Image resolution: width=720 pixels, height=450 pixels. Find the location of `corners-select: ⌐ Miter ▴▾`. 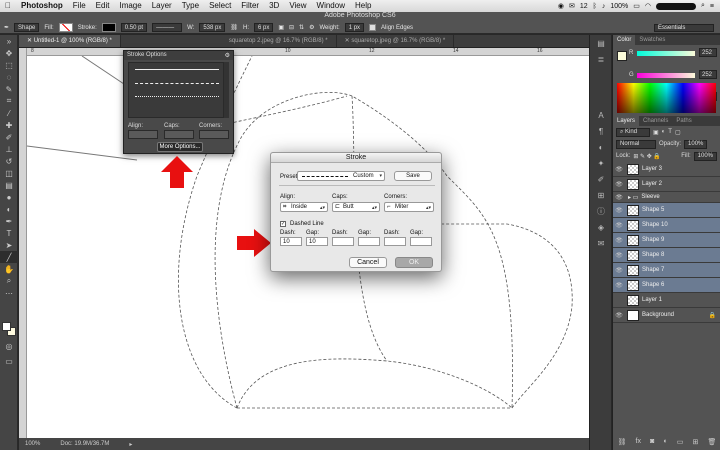

corners-select: ⌐ Miter ▴▾ is located at coordinates (409, 207).